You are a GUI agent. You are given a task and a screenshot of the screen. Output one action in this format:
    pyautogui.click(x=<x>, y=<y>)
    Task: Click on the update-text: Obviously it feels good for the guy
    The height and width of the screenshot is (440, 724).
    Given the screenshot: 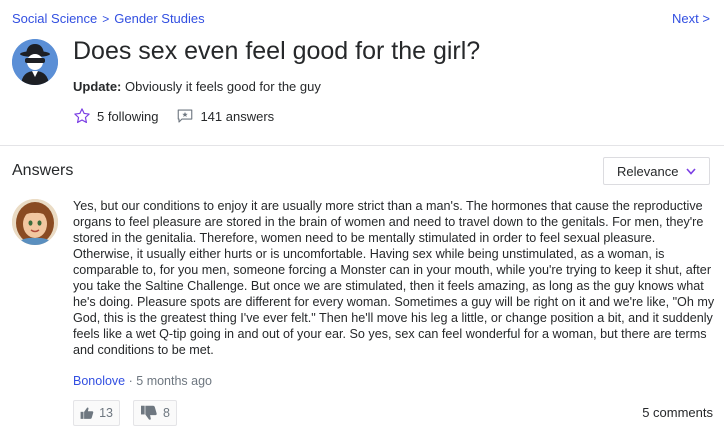 What is the action you would take?
    pyautogui.click(x=223, y=86)
    